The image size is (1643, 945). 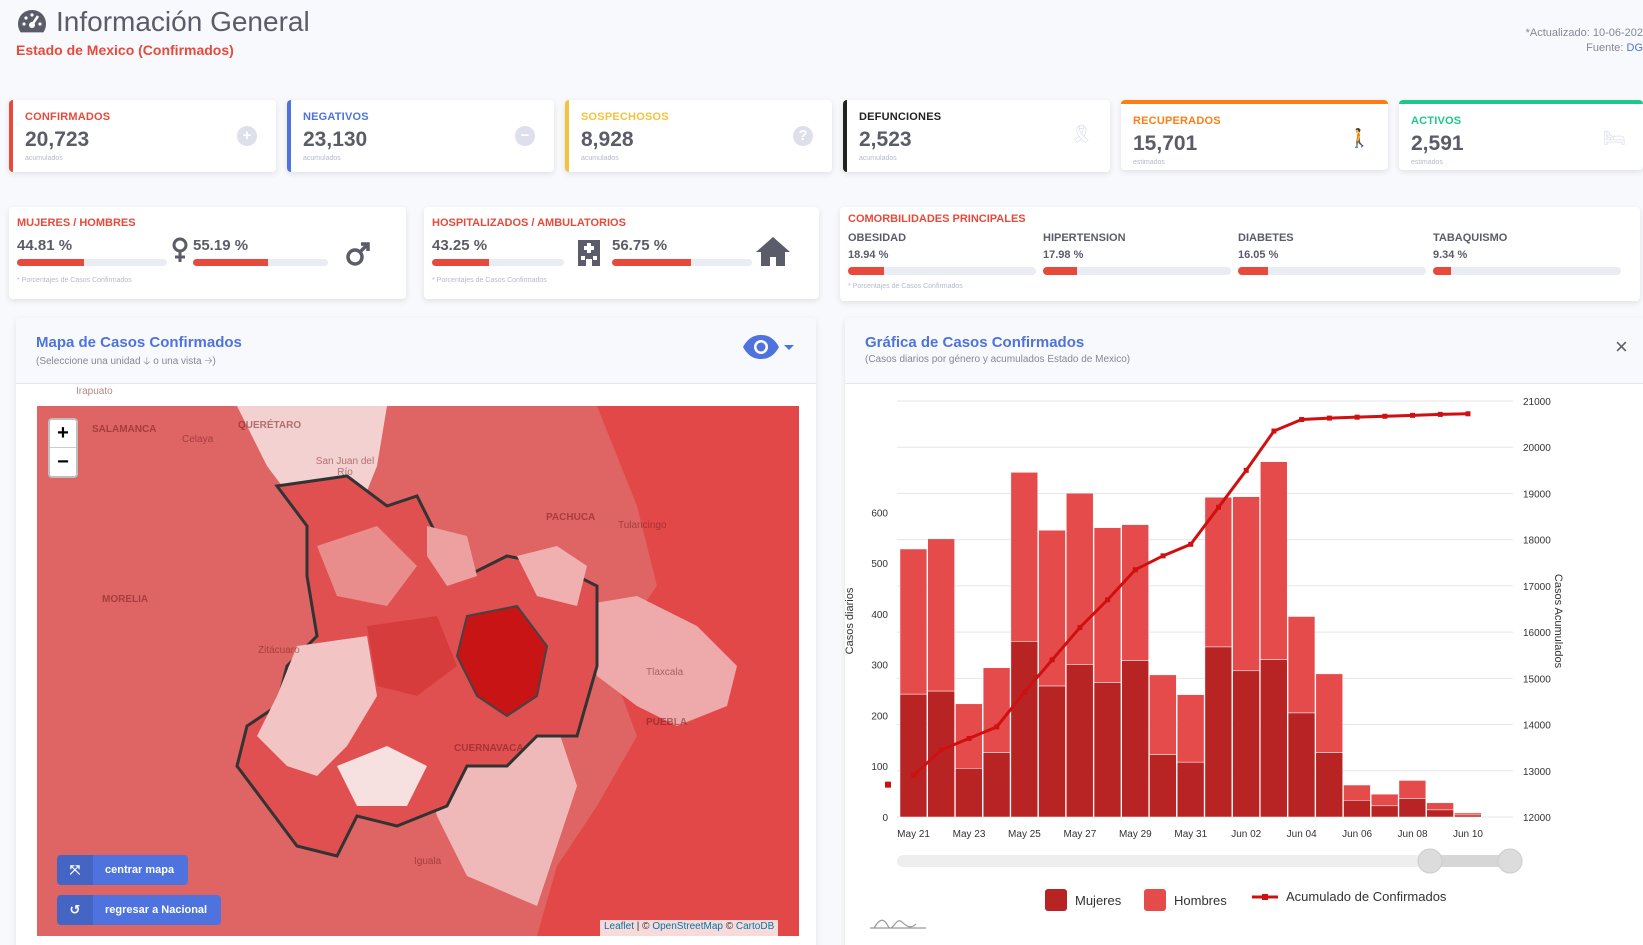 I want to click on legend-hombres: Hombres, so click(x=1185, y=900).